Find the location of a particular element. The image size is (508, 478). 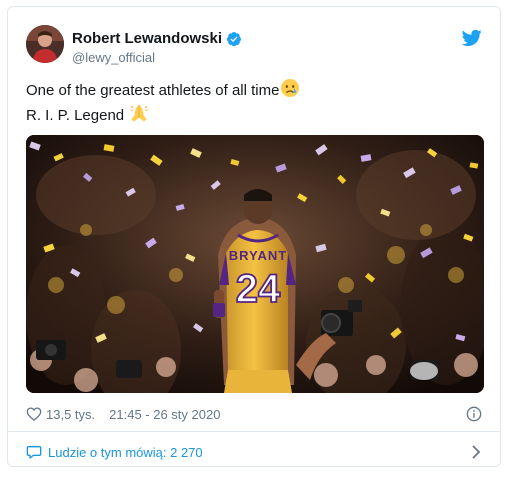

tweet-header: Robert Lewandowski @lewy_official is located at coordinates (256, 47).